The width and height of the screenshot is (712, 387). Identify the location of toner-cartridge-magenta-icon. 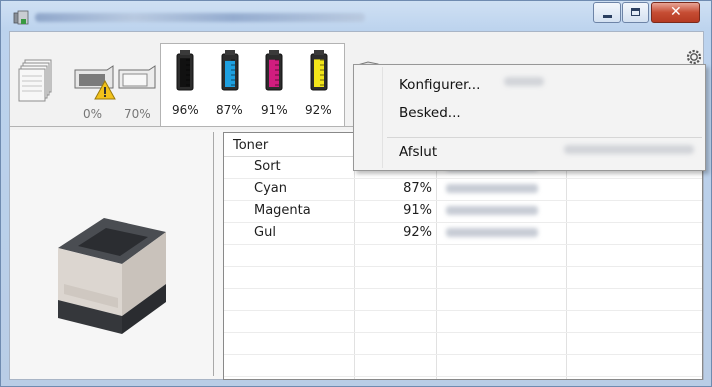
(274, 70).